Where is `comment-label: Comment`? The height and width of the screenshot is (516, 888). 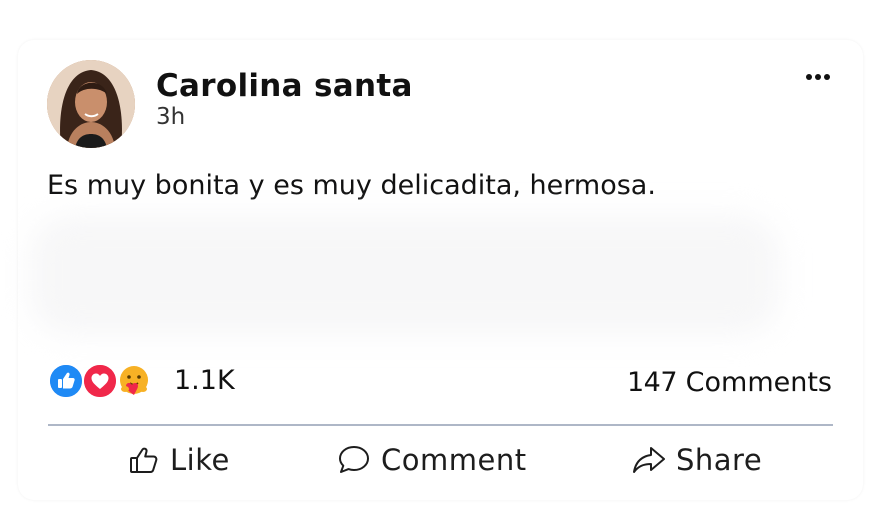
comment-label: Comment is located at coordinates (454, 460).